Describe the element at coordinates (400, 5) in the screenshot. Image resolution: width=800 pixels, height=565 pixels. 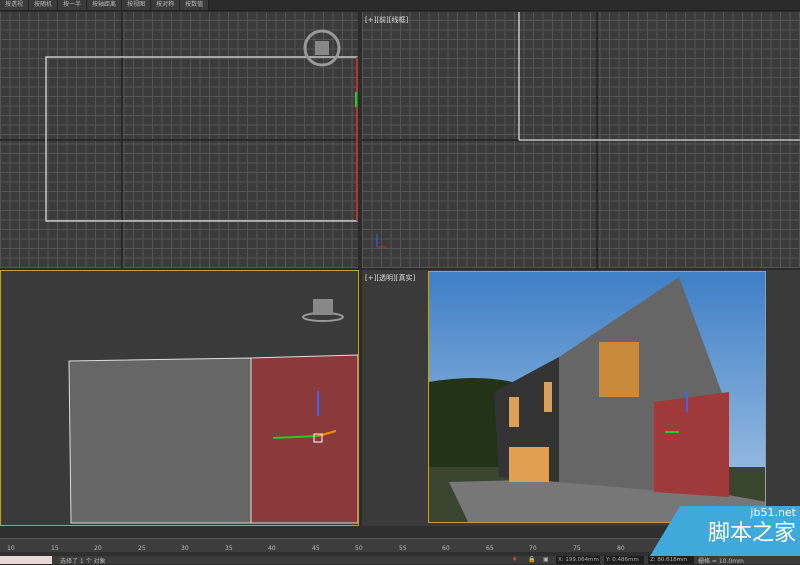
I see `toolbar: 按透视 按随机 按一半 按轴距离 按视图 按对称 按数值` at that location.